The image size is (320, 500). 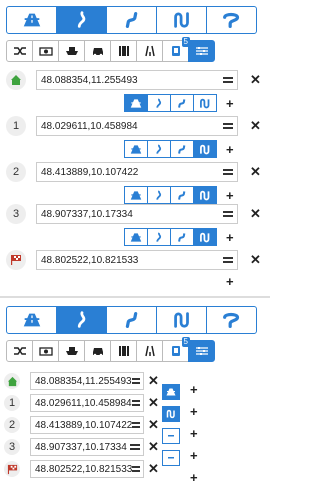 I want to click on finish-flag-icon, so click(x=12, y=469).